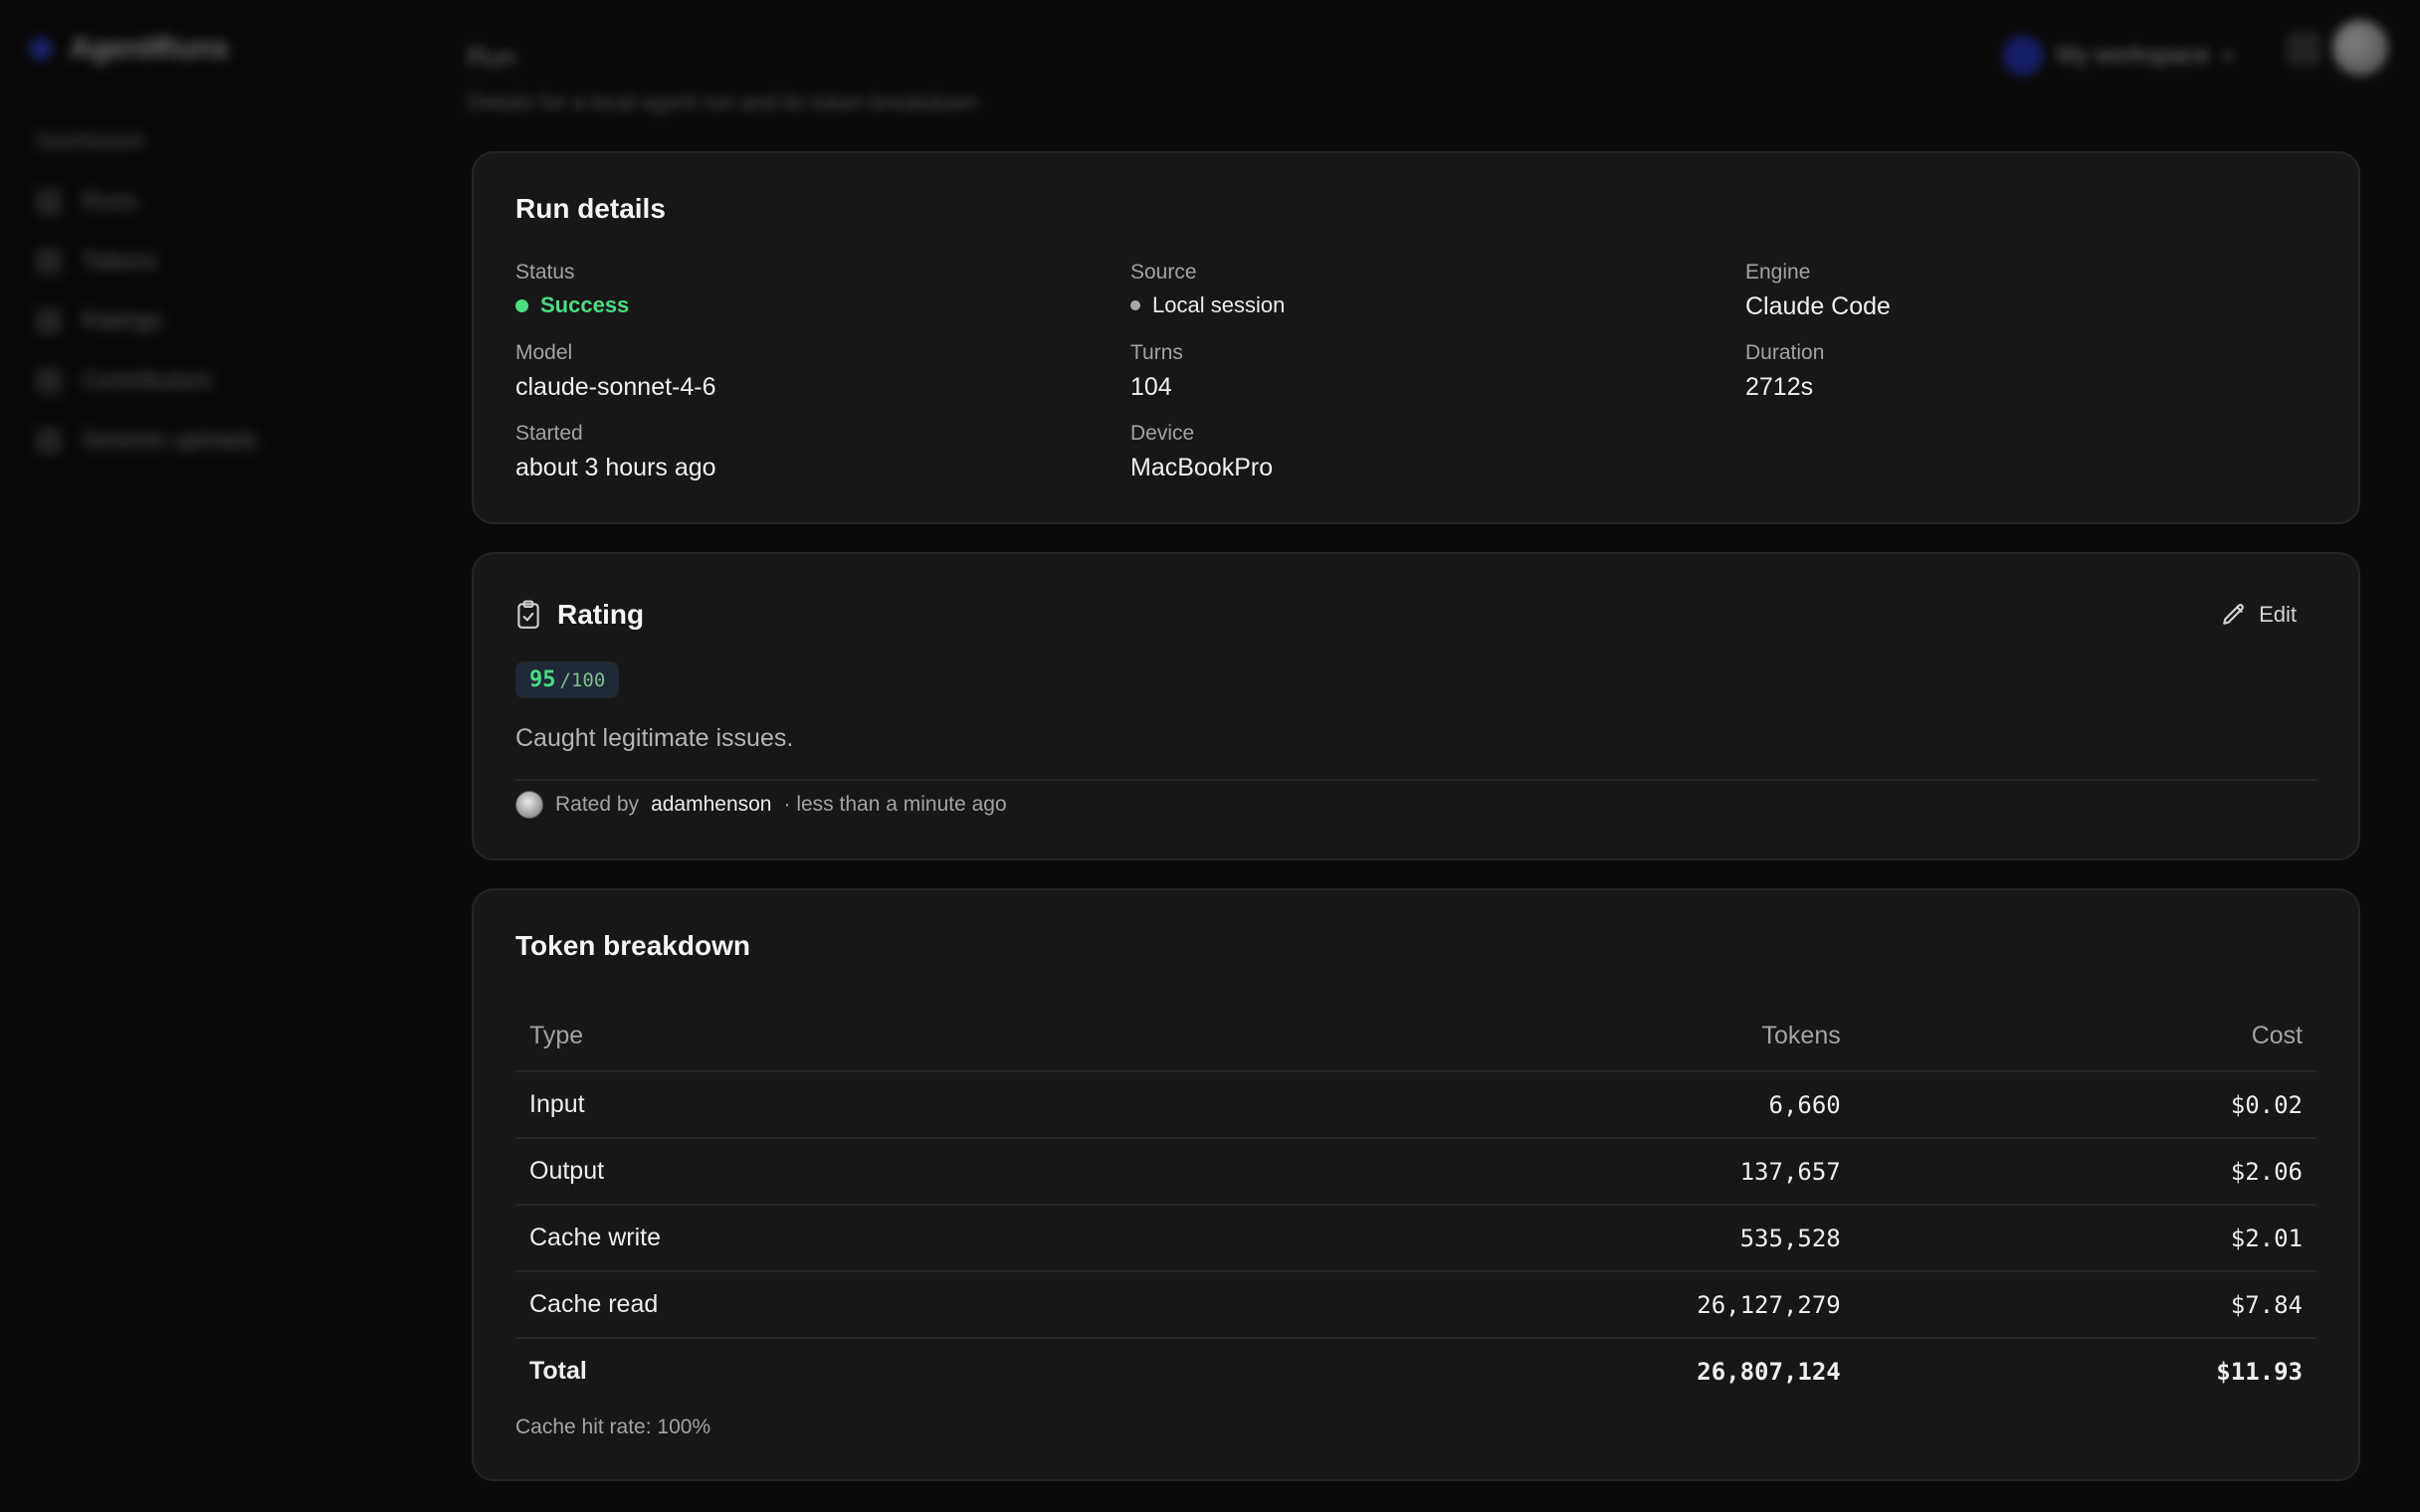 The width and height of the screenshot is (2420, 1512). What do you see at coordinates (615, 387) in the screenshot?
I see `model-value: claude-sonnet-4-6` at bounding box center [615, 387].